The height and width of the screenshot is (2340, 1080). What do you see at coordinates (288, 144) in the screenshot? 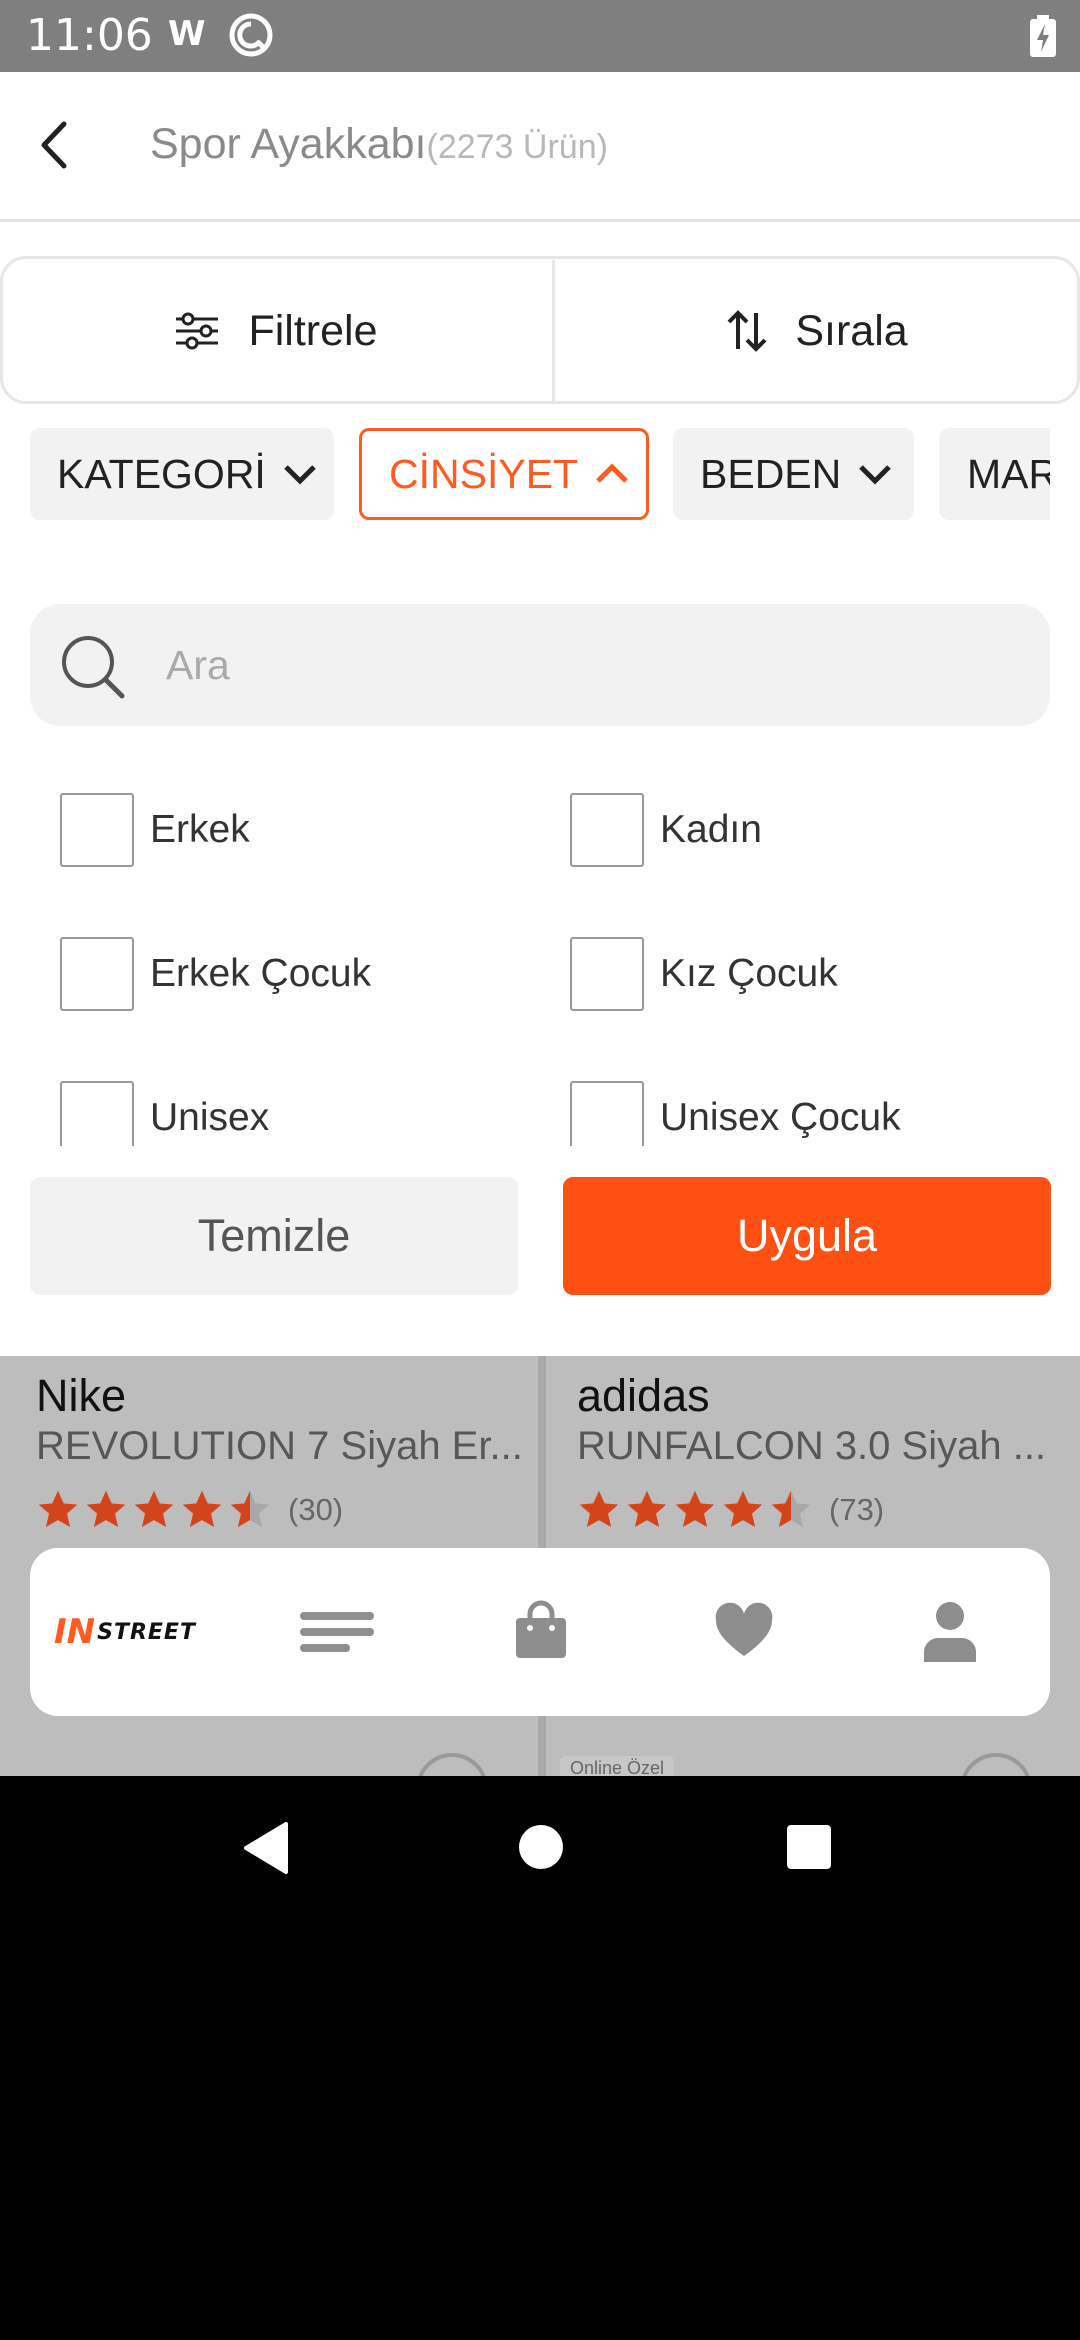
I see `page-title-text: Spor Ayakkabı` at bounding box center [288, 144].